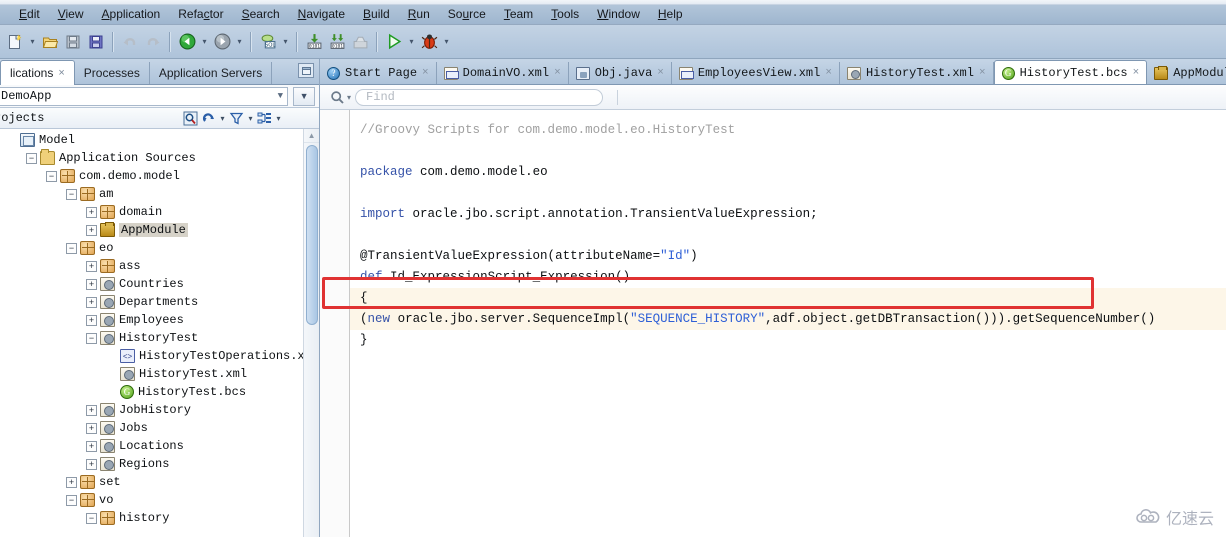  What do you see at coordinates (312, 136) in the screenshot?
I see `scroll-up-icon: ▲` at bounding box center [312, 136].